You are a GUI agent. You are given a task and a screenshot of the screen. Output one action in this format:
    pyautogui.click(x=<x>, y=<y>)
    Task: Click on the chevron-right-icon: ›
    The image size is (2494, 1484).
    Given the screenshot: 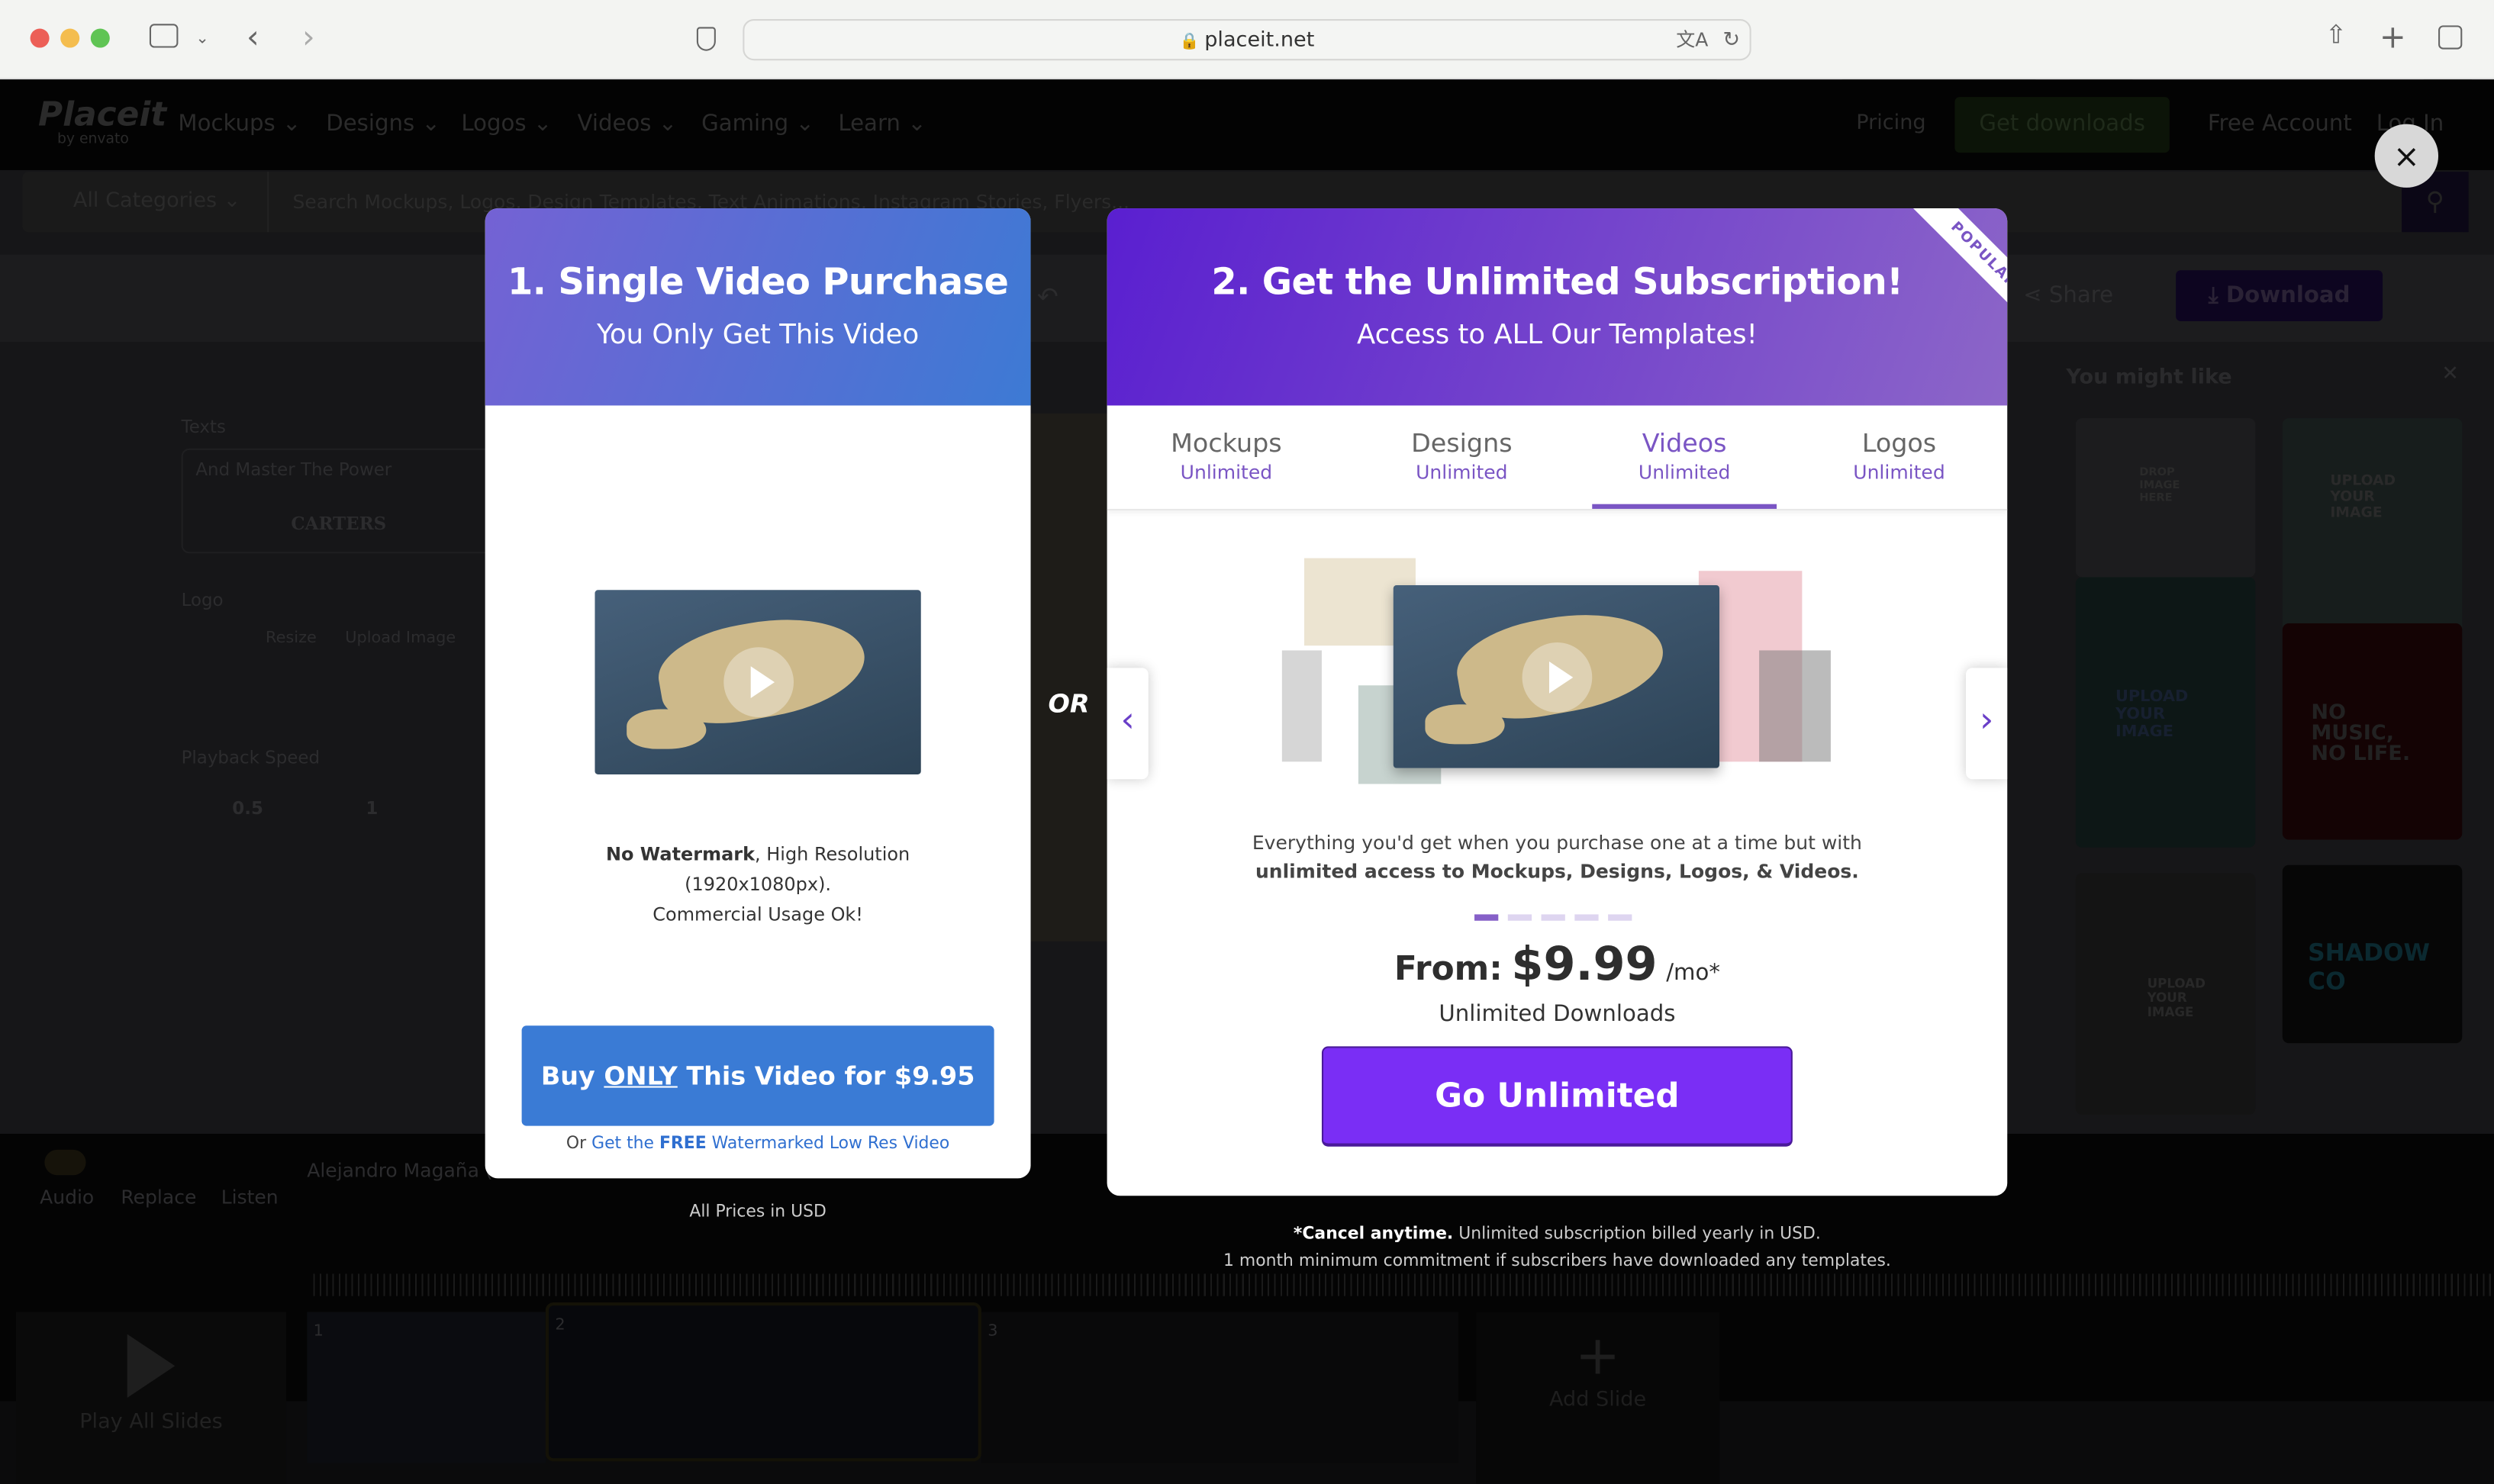 What is the action you would take?
    pyautogui.click(x=1986, y=721)
    